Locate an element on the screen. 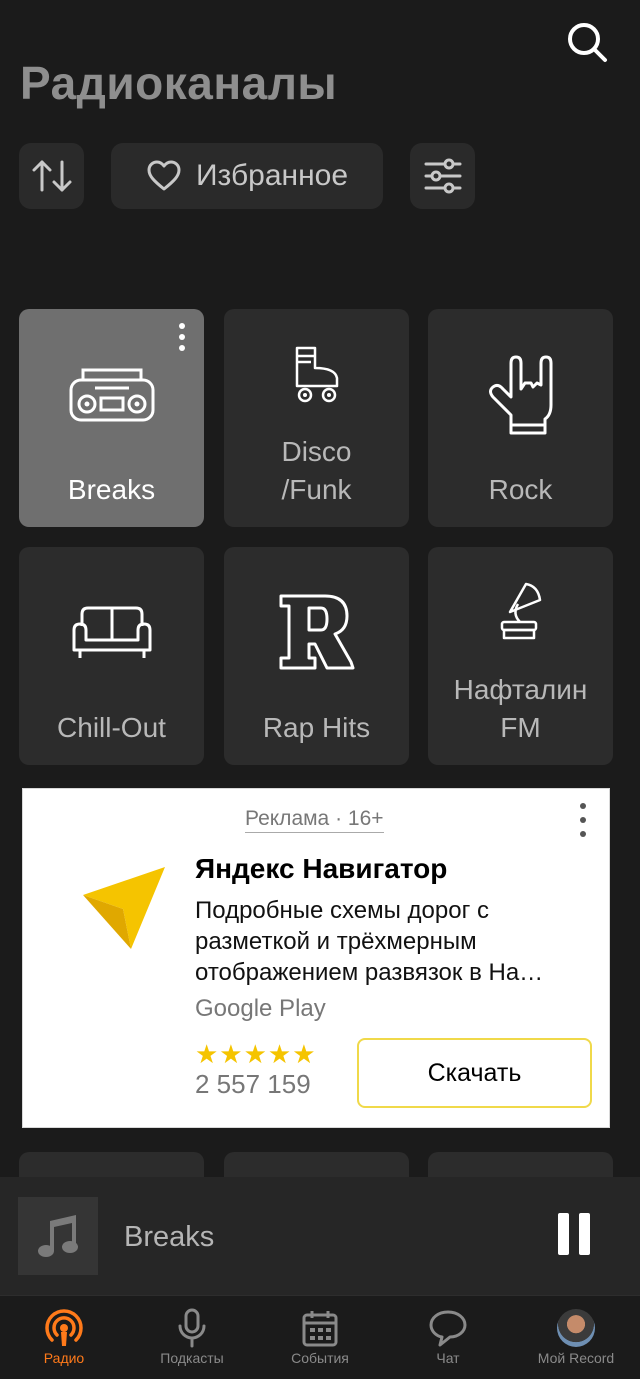  nav-item-my-record: Мой Record is located at coordinates (576, 1337).